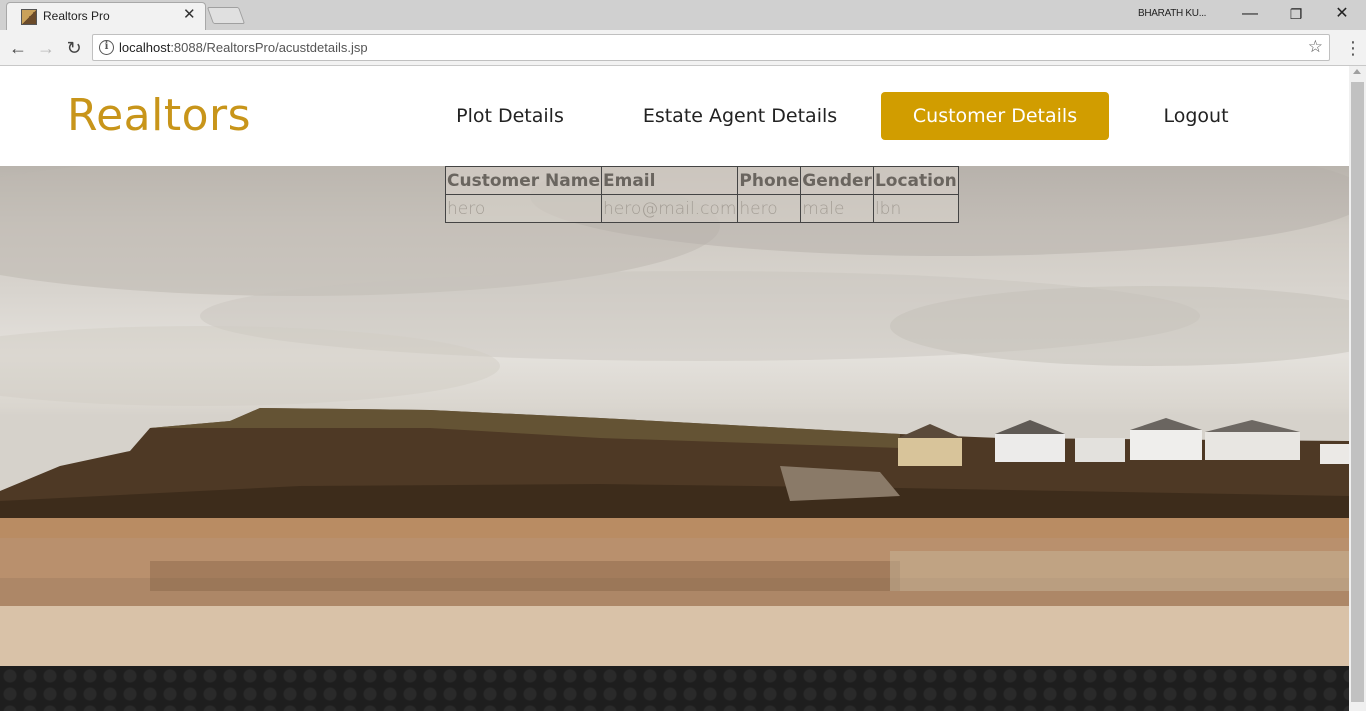 The width and height of the screenshot is (1366, 711). What do you see at coordinates (510, 116) in the screenshot?
I see `nav-plot-details: Plot Details` at bounding box center [510, 116].